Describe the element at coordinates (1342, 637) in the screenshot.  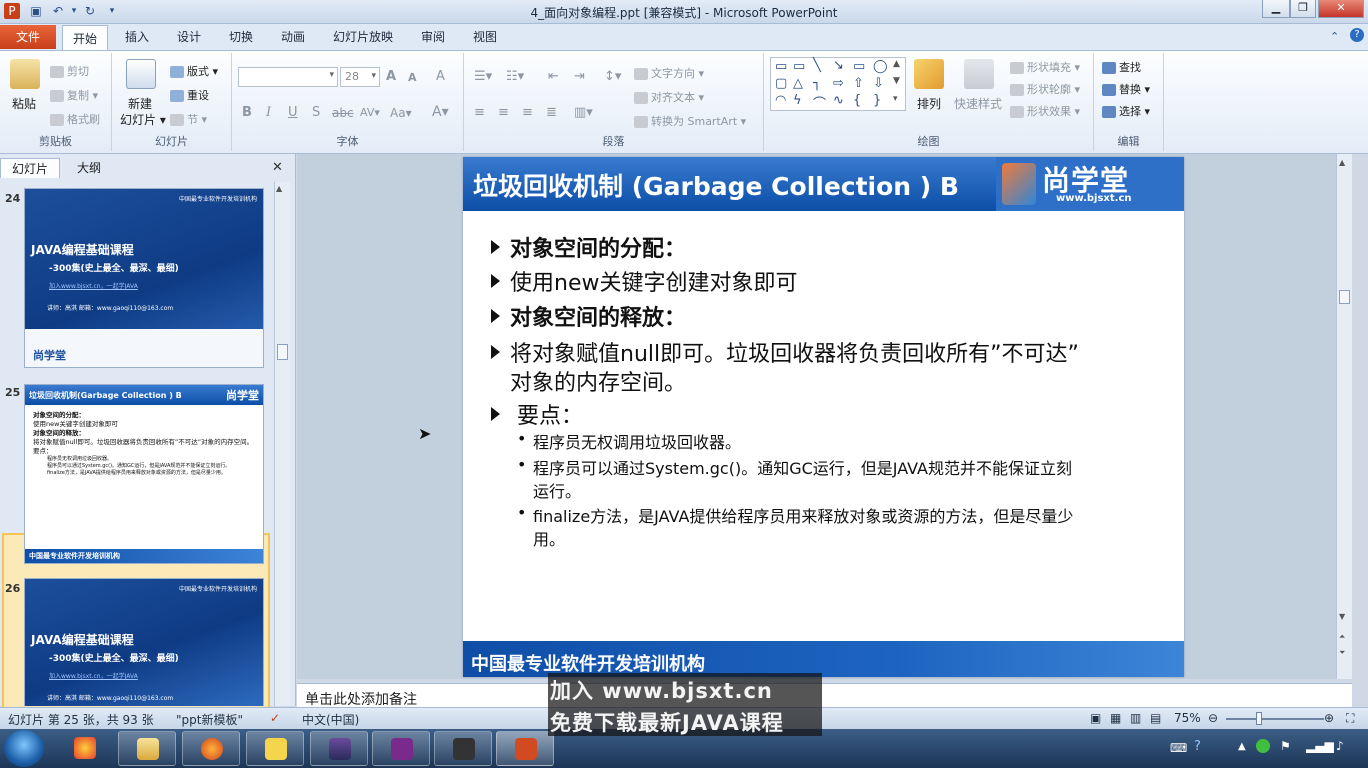
I see `previous-slide-icon: ⏶` at that location.